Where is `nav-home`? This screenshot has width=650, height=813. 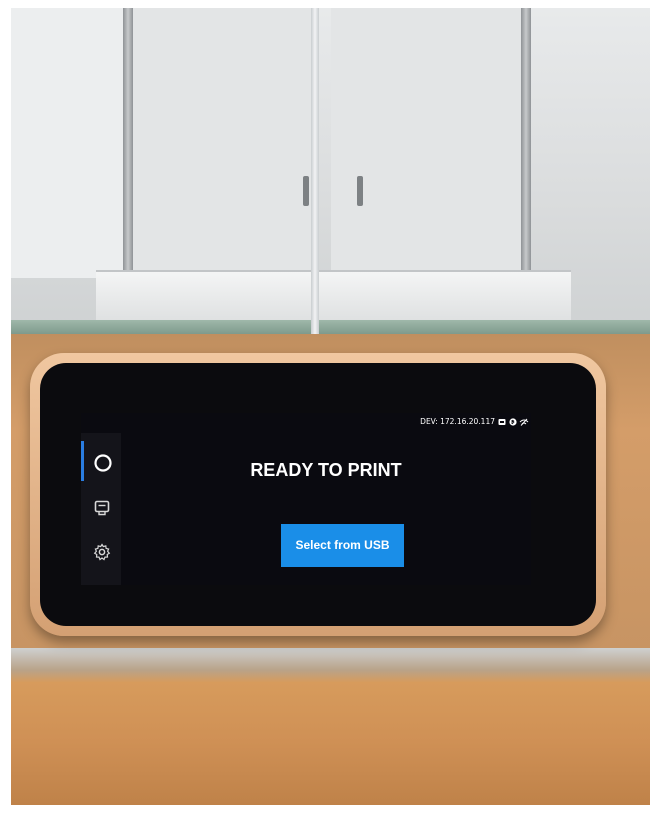 nav-home is located at coordinates (102, 462).